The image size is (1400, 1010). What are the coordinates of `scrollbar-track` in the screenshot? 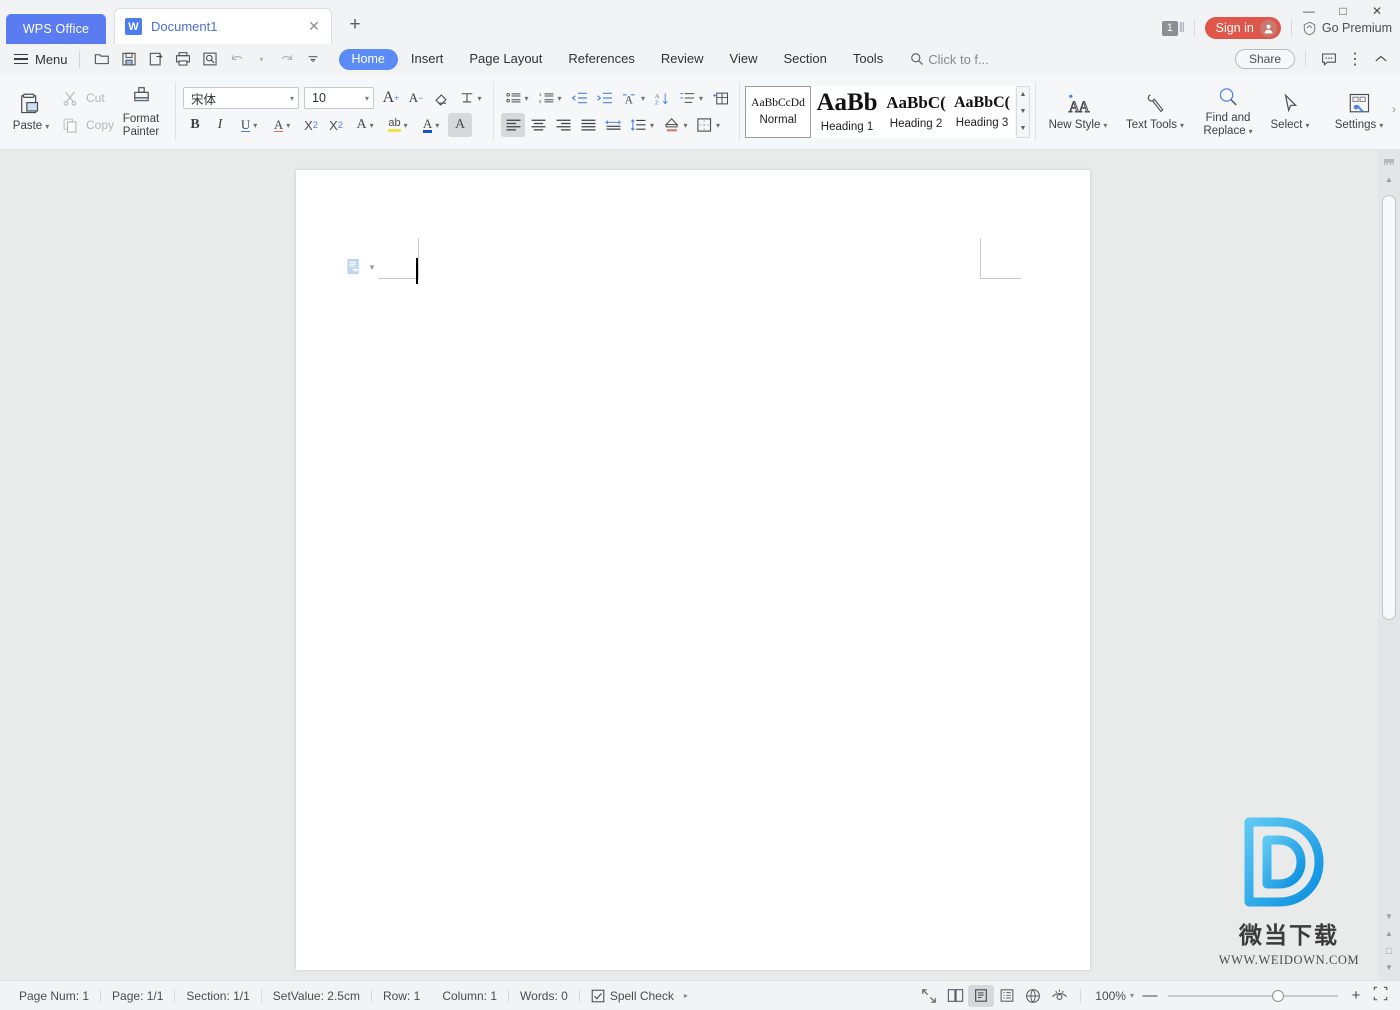 It's located at (1389, 537).